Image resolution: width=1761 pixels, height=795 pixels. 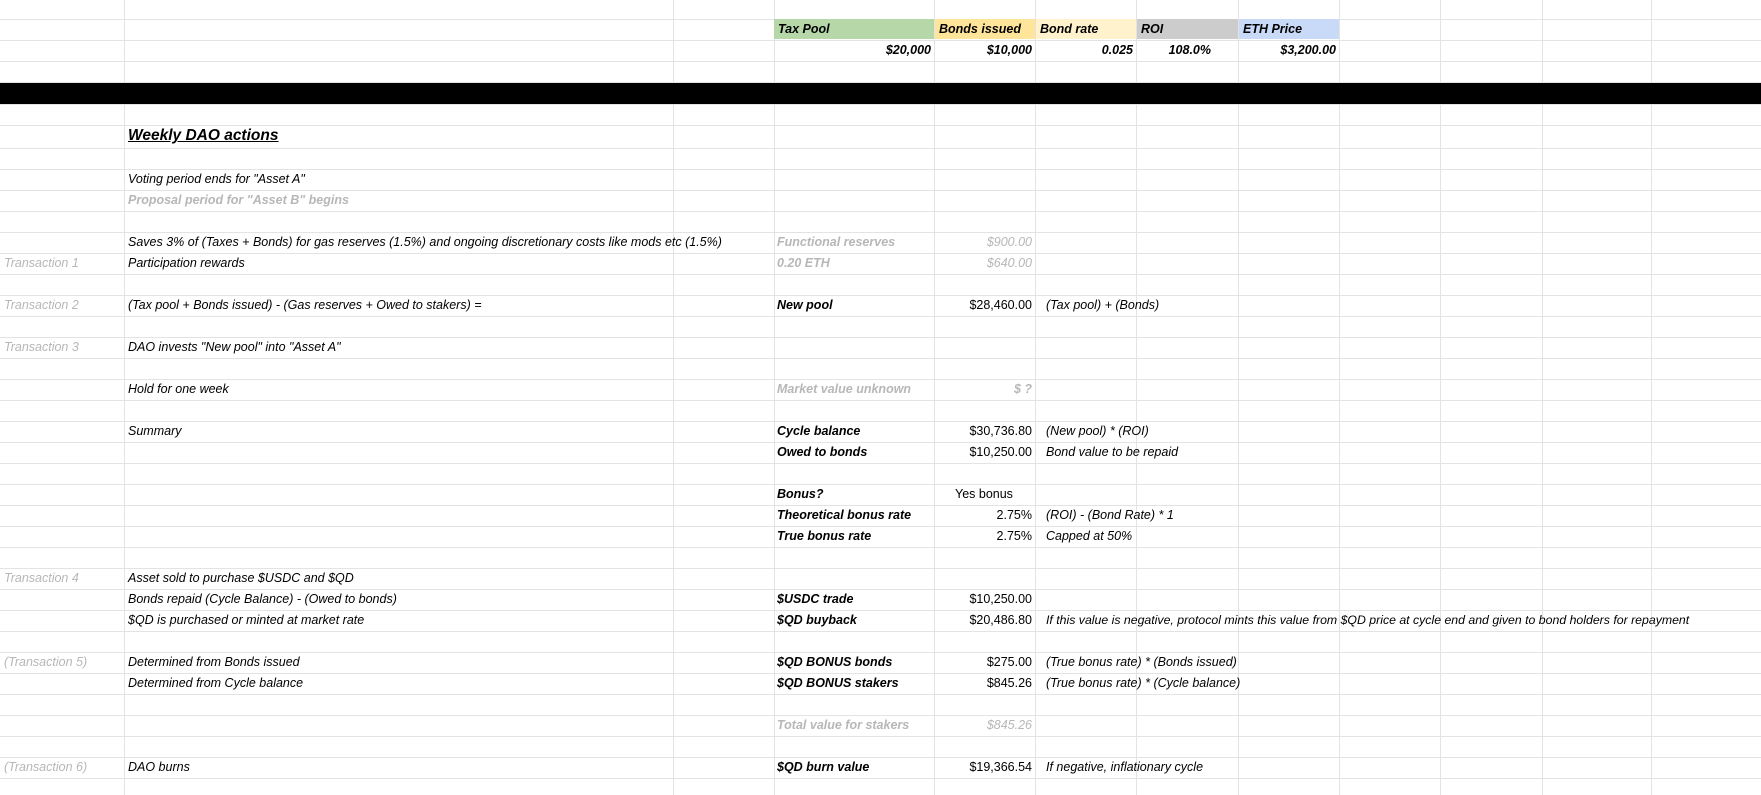 What do you see at coordinates (983, 725) in the screenshot?
I see `total-value-stakers-value: $845.26` at bounding box center [983, 725].